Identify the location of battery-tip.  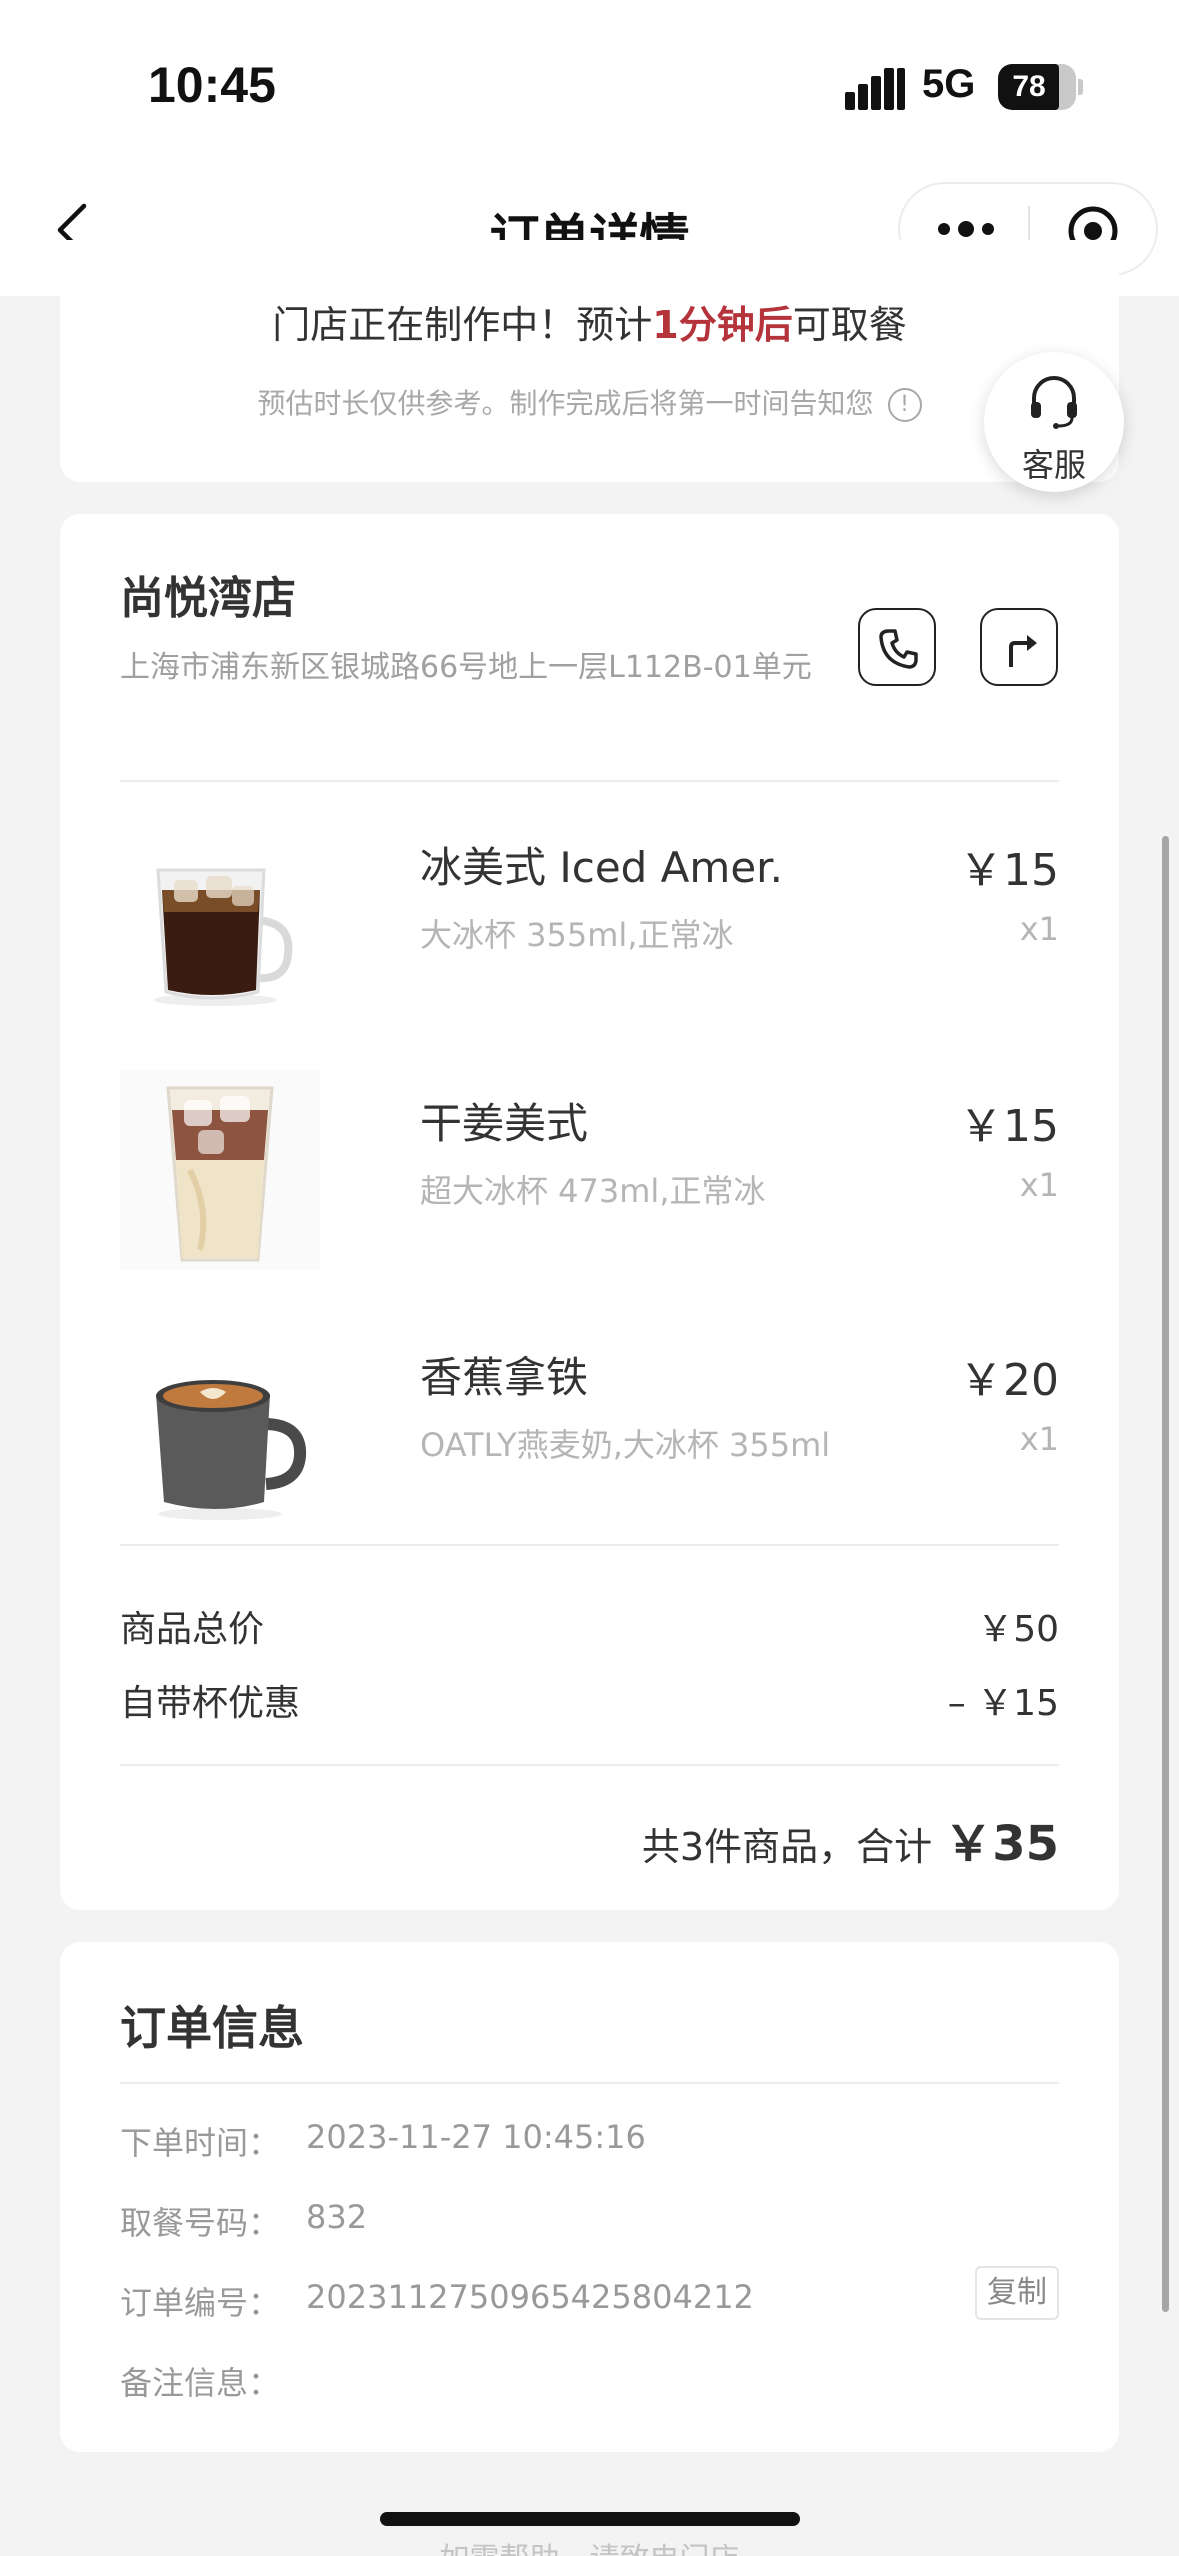
(1080, 87).